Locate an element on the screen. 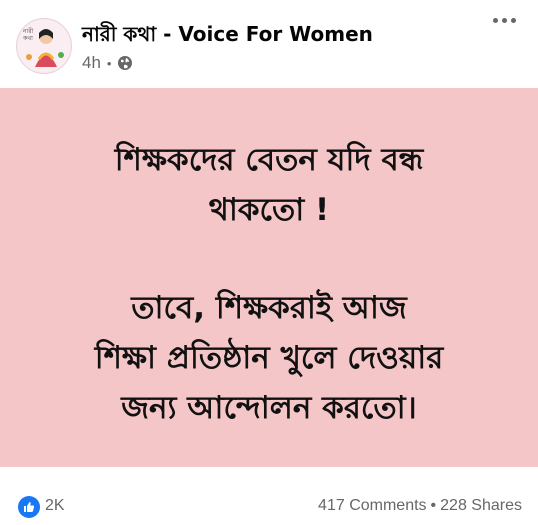  svg-text: কথা is located at coordinates (27, 38).